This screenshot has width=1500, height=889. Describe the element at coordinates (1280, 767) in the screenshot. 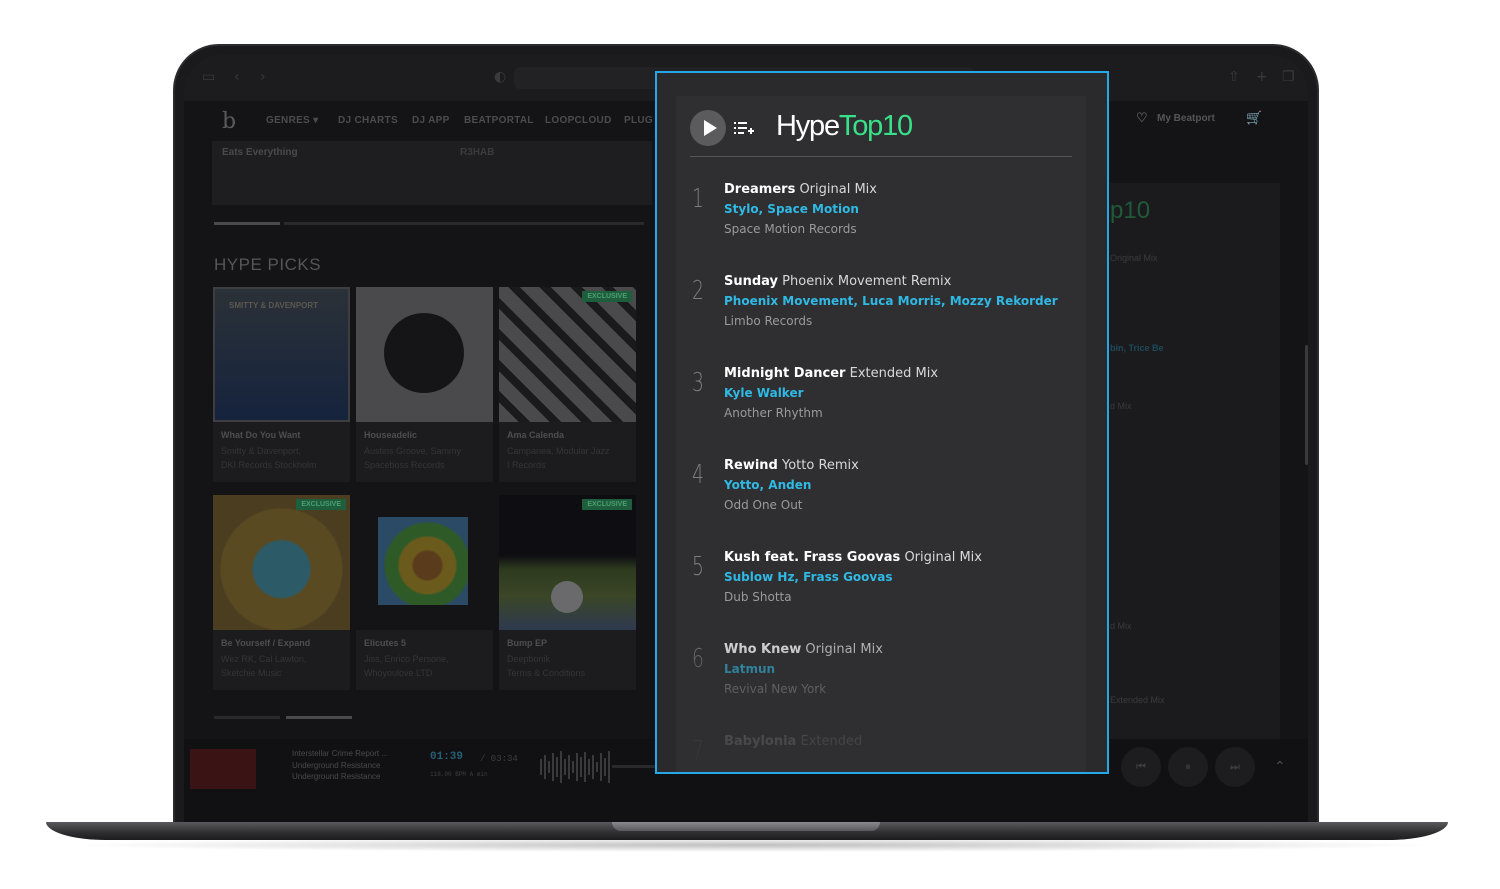

I see `expand-player-icon: ⌃` at that location.